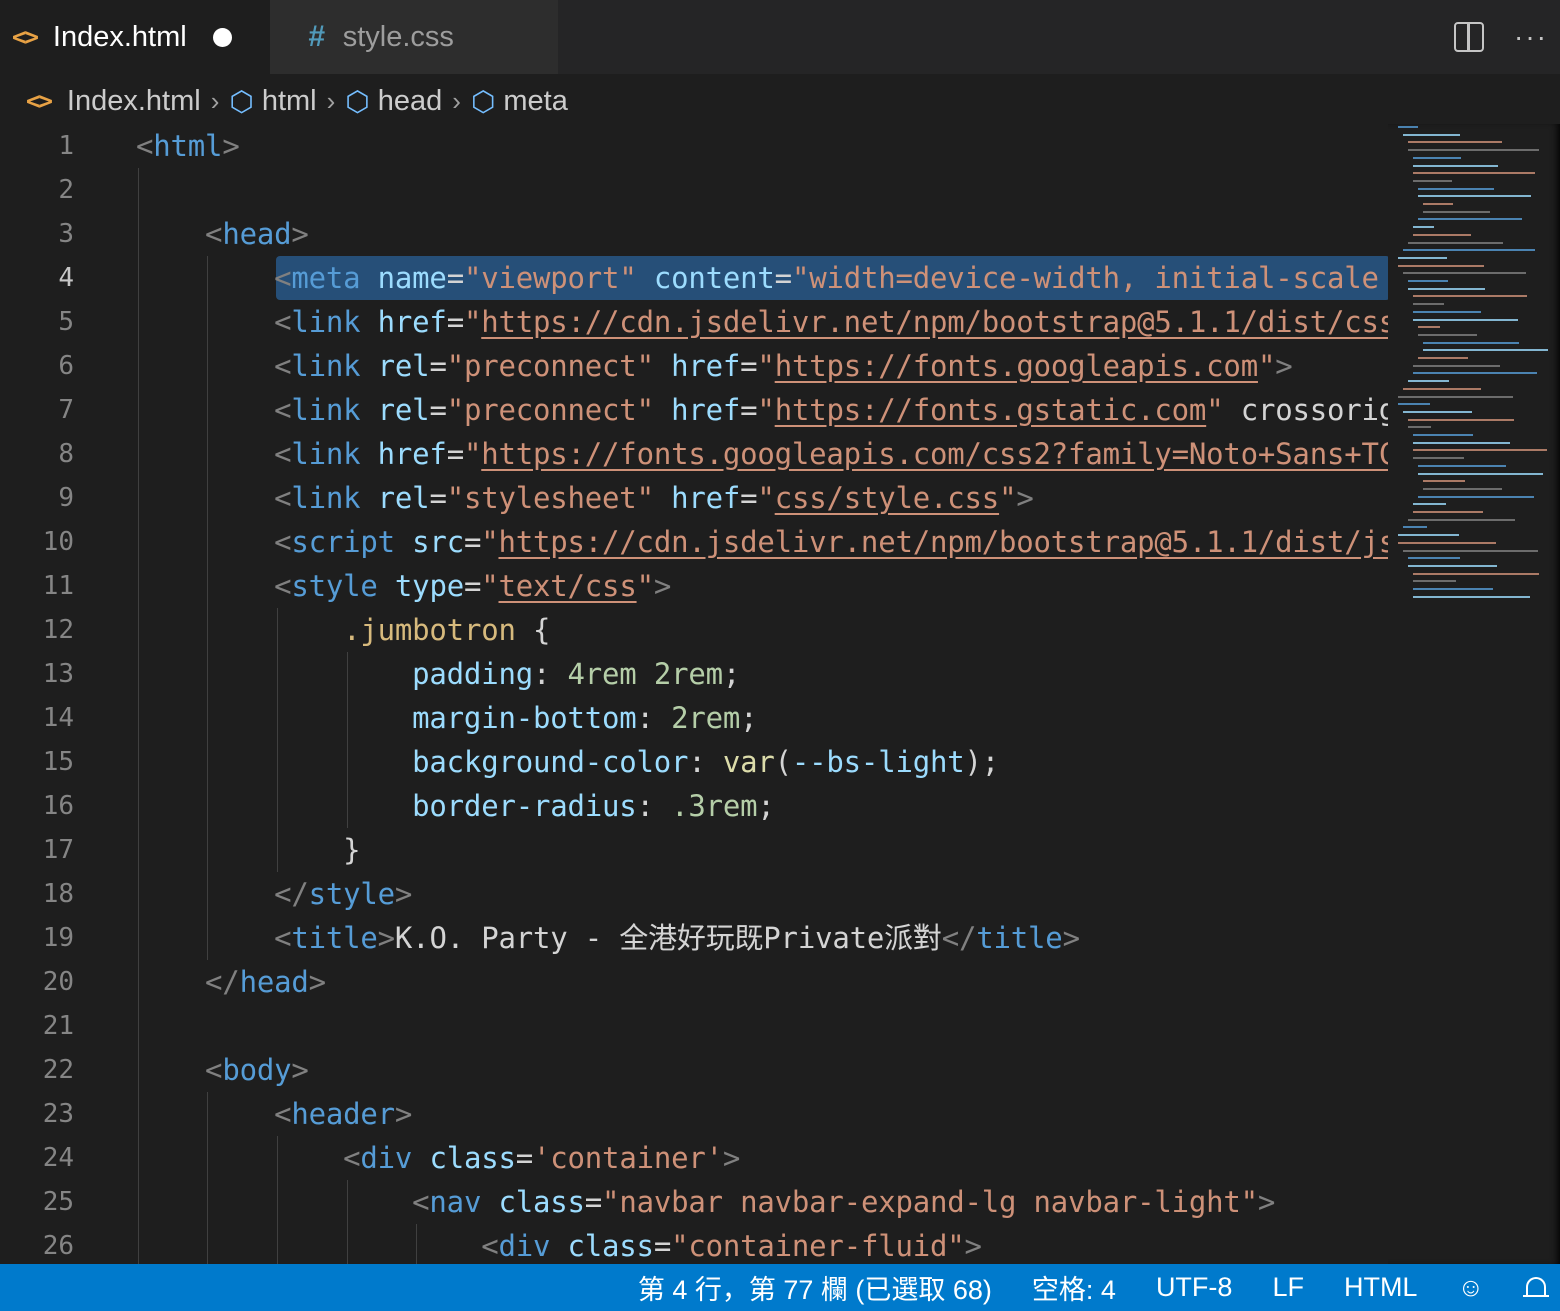  What do you see at coordinates (58, 630) in the screenshot?
I see `line-number: 12` at bounding box center [58, 630].